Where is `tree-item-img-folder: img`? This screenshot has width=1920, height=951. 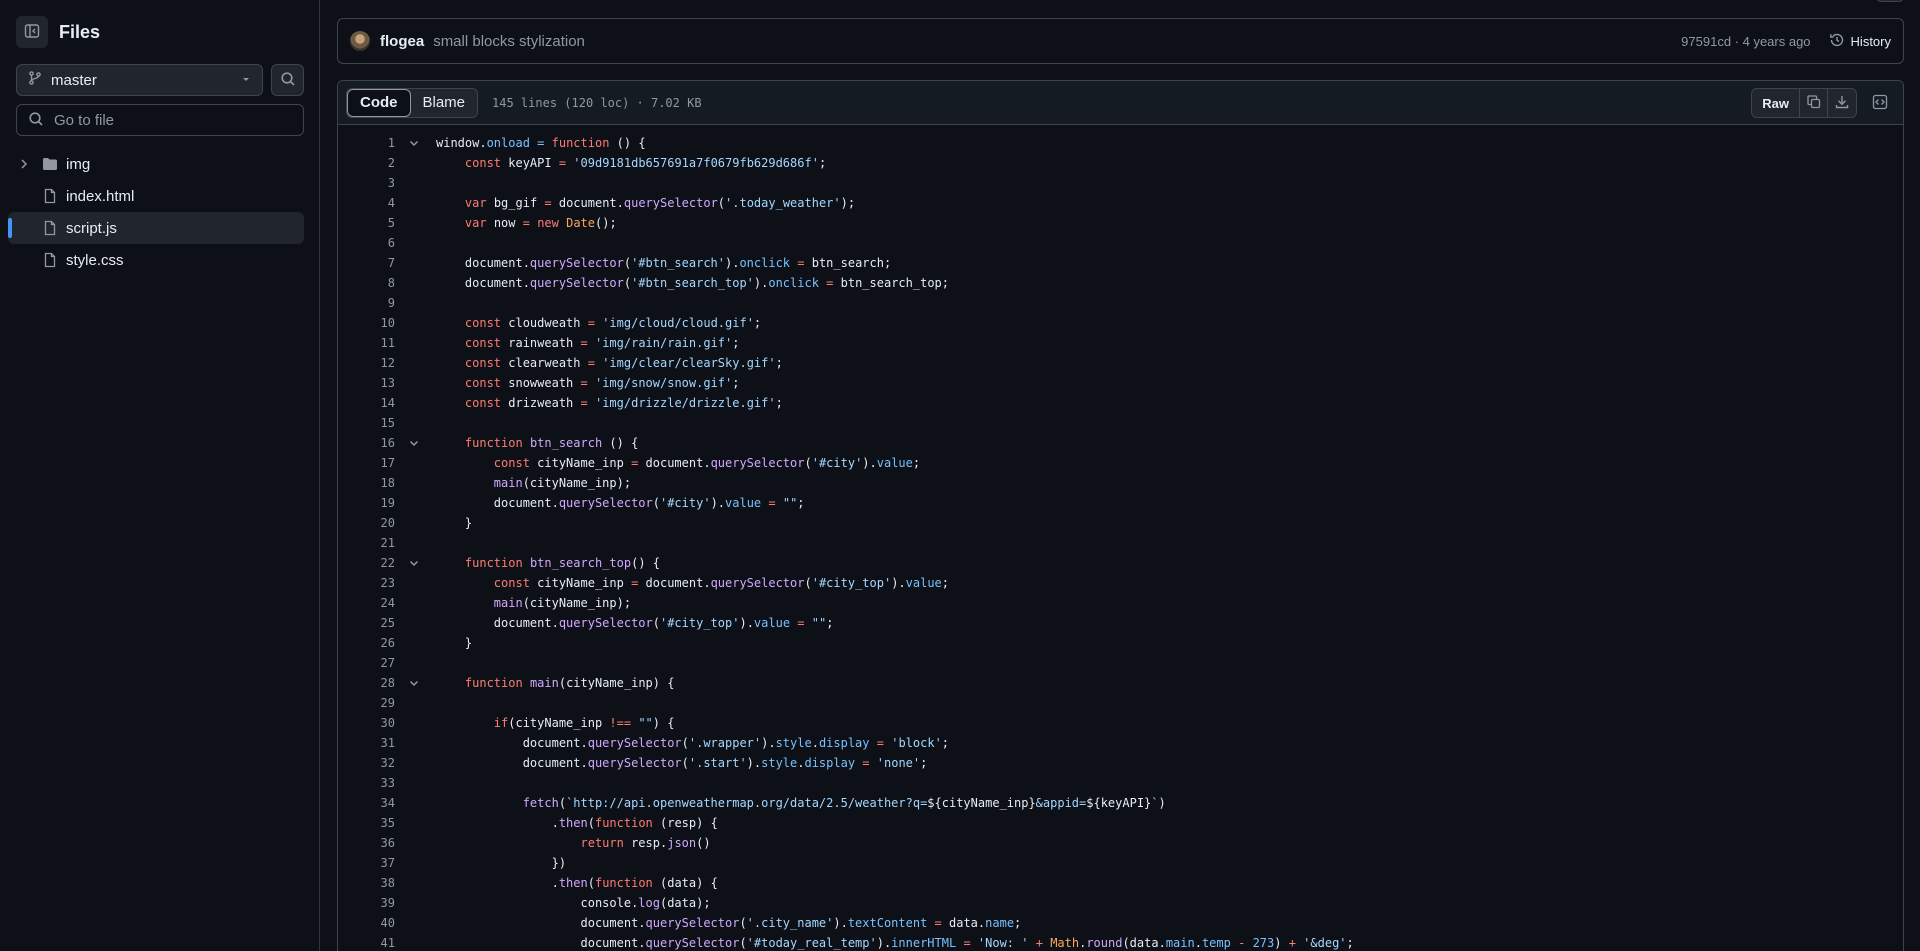
tree-item-img-folder: img is located at coordinates (156, 164).